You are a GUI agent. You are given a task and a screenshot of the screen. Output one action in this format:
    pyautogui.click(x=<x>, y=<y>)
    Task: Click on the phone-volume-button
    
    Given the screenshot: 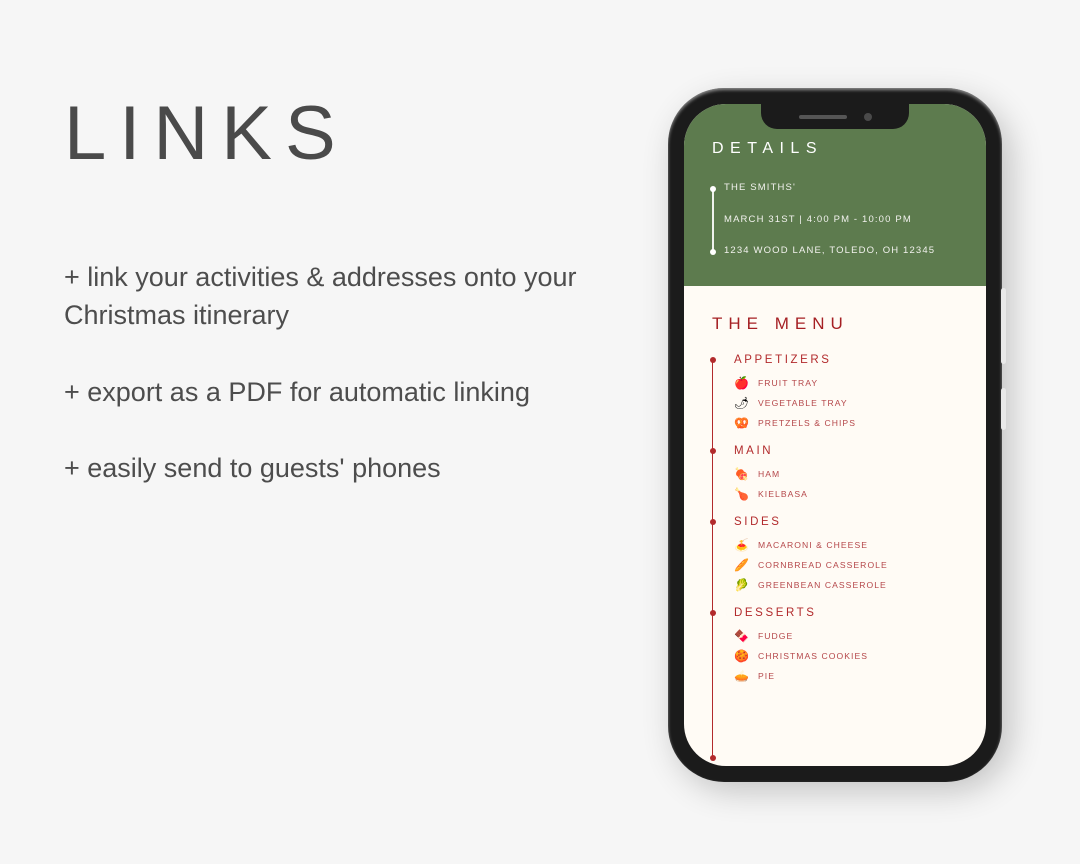 What is the action you would take?
    pyautogui.click(x=1003, y=326)
    